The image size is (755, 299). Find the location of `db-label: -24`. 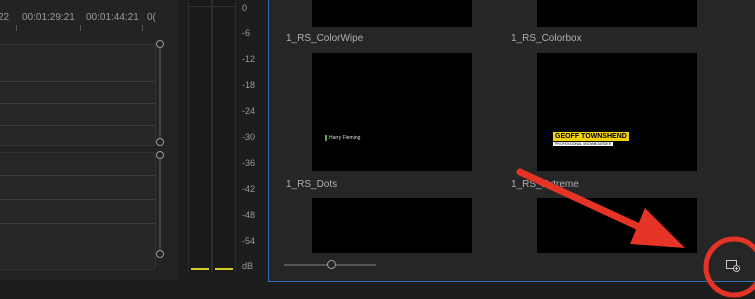

db-label: -24 is located at coordinates (249, 111).